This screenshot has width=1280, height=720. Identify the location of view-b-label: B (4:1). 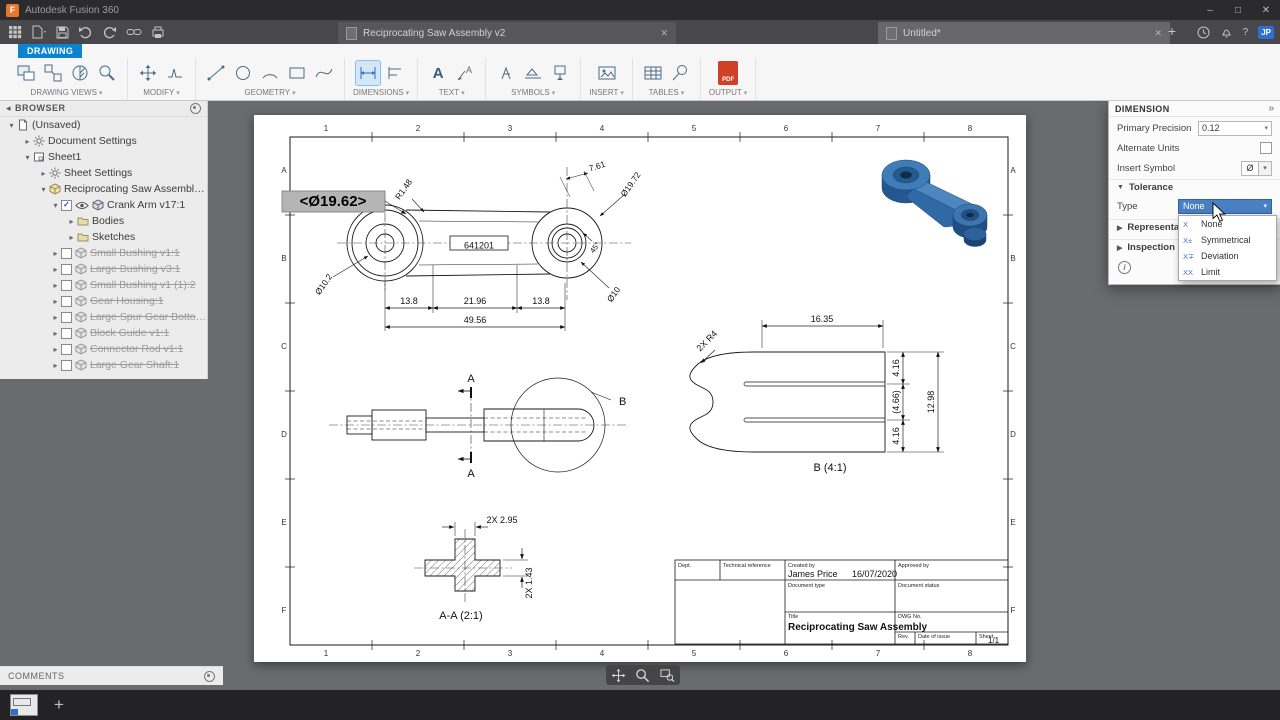
(829, 468).